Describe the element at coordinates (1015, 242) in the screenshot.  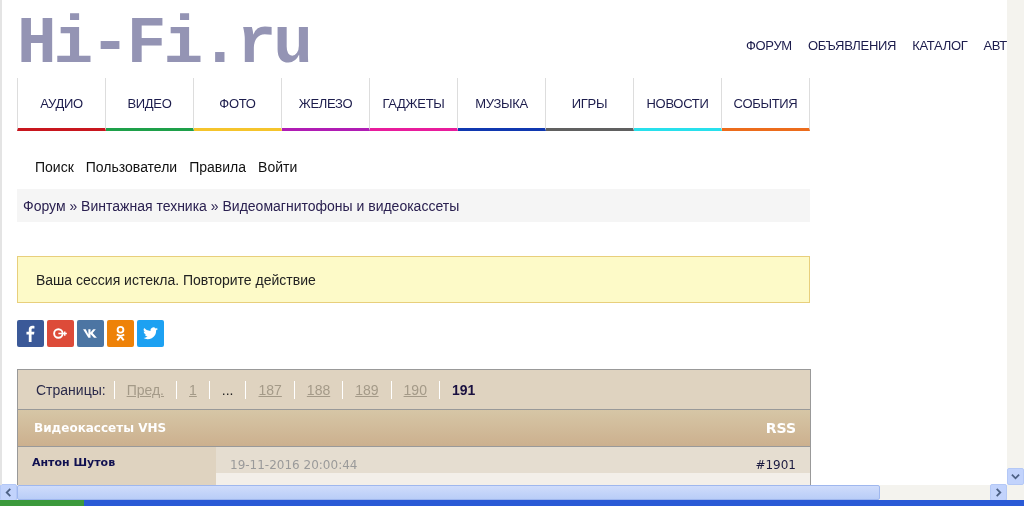
I see `vertical-scrollbar` at that location.